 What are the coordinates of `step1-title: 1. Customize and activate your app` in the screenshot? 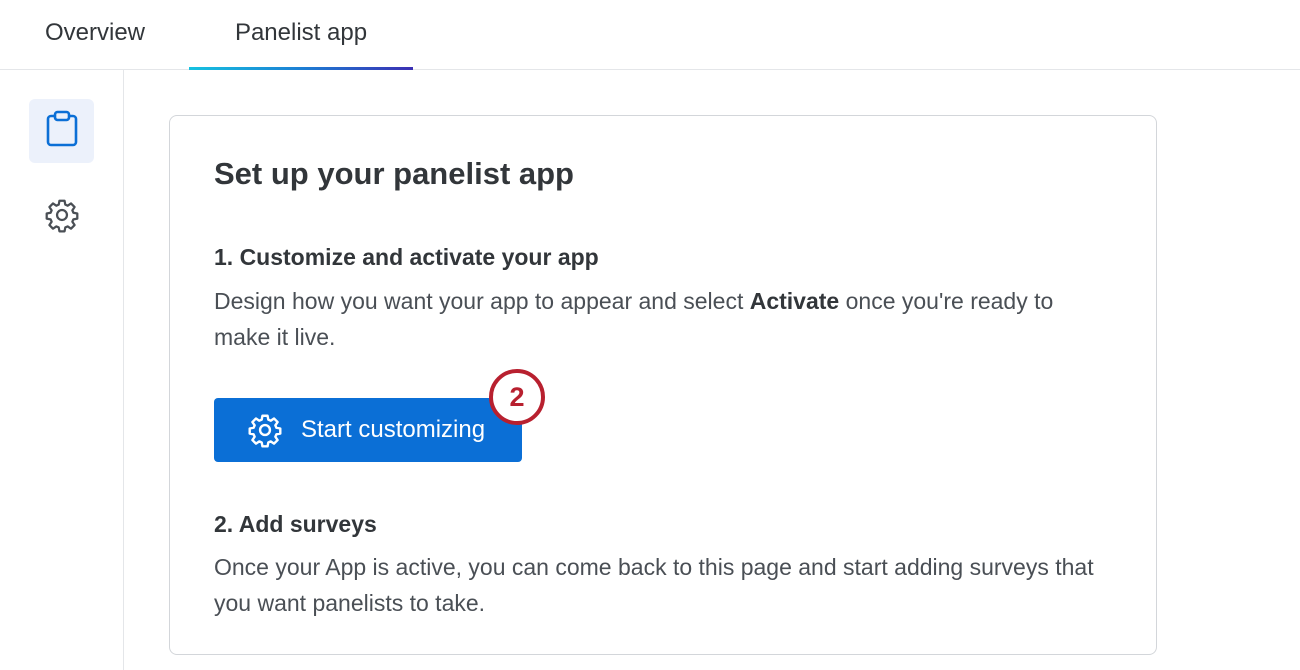 It's located at (406, 257).